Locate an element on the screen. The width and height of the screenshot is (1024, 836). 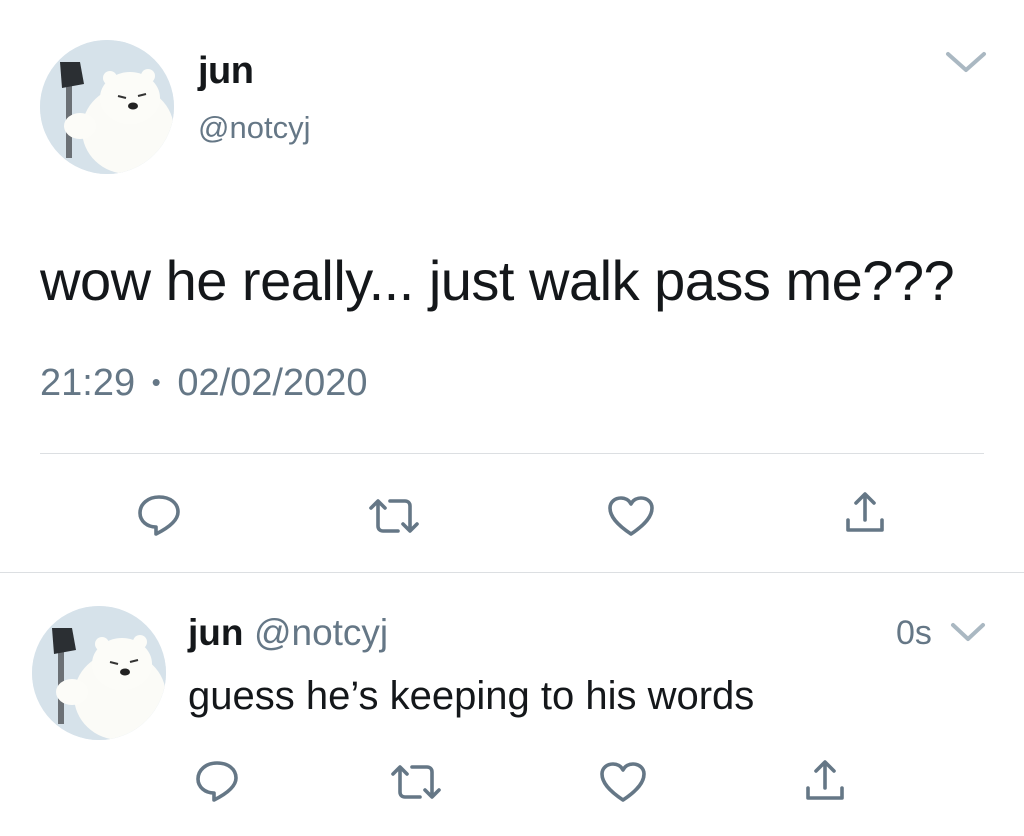
tweet-age: 0s is located at coordinates (914, 633).